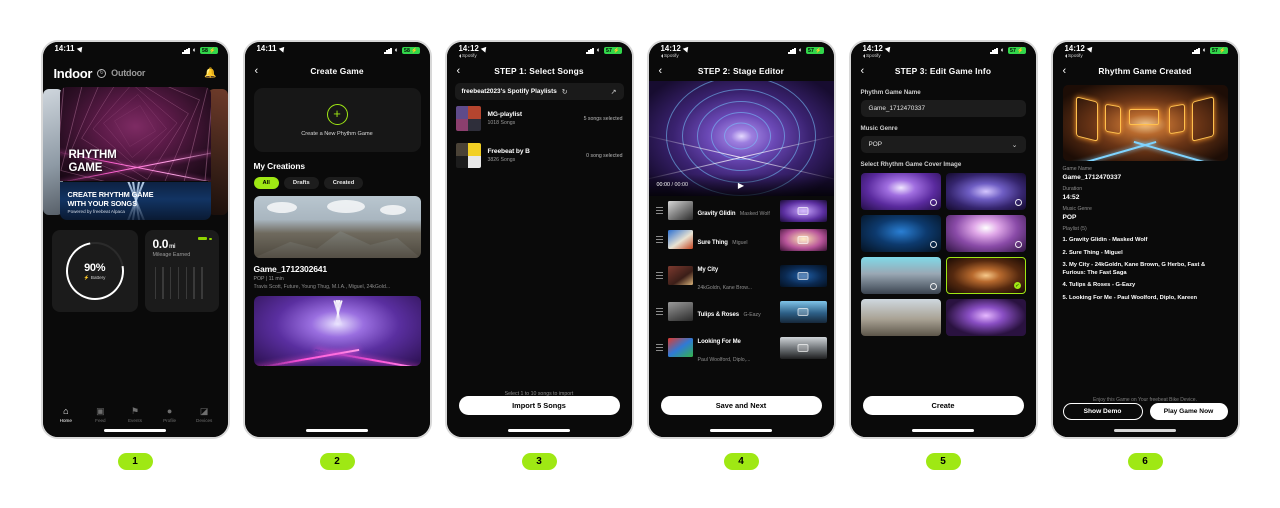 Image resolution: width=1280 pixels, height=508 pixels. What do you see at coordinates (484, 48) in the screenshot?
I see `location-arrow-icon` at bounding box center [484, 48].